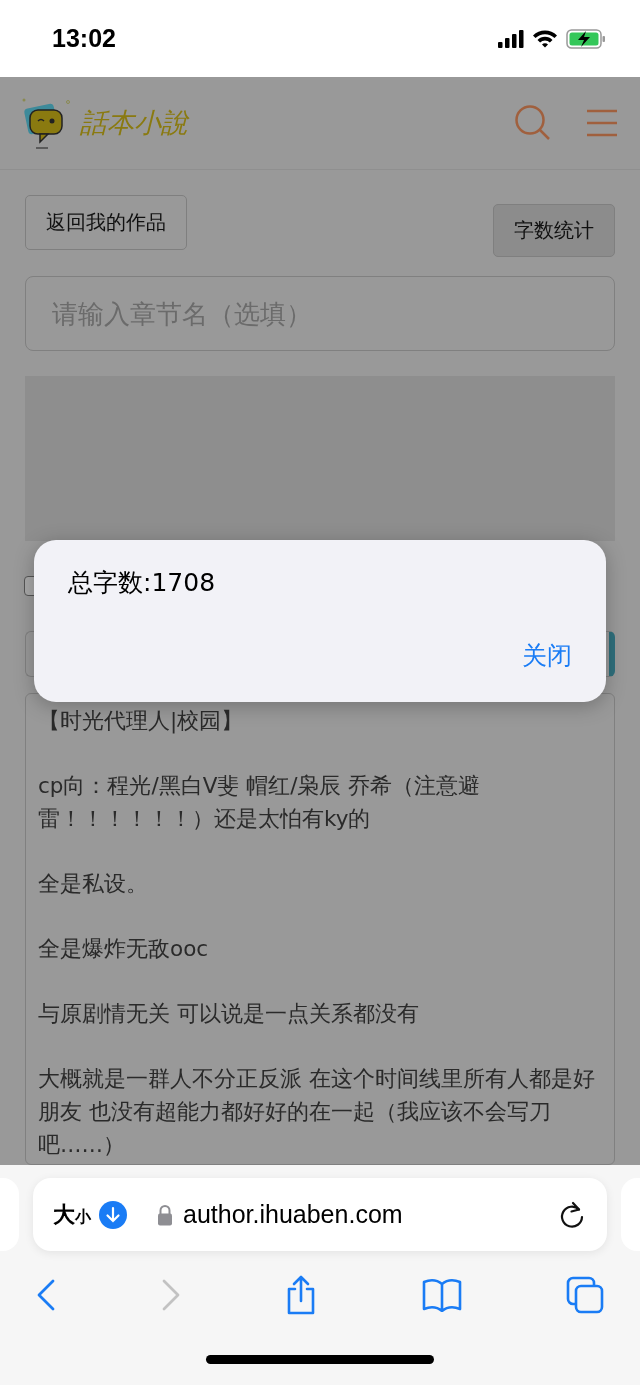 This screenshot has width=640, height=1385. Describe the element at coordinates (572, 1214) in the screenshot. I see `reload-icon` at that location.